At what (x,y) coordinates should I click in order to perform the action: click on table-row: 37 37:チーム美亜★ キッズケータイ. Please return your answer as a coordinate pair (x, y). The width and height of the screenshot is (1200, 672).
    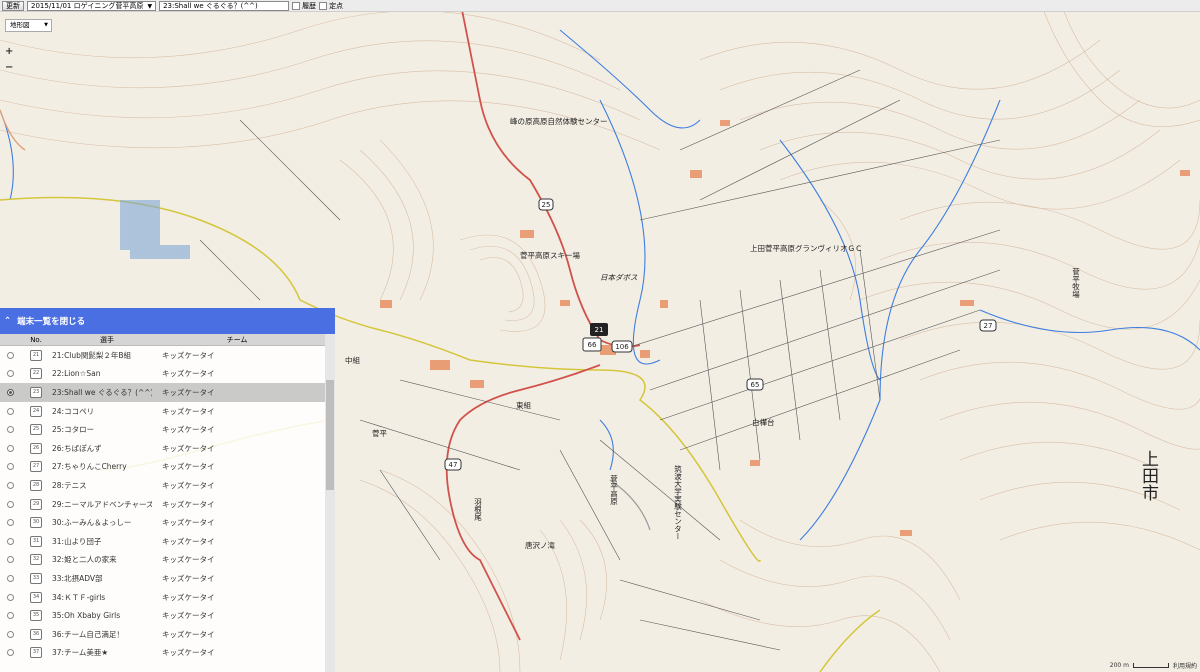
    Looking at the image, I should click on (162, 653).